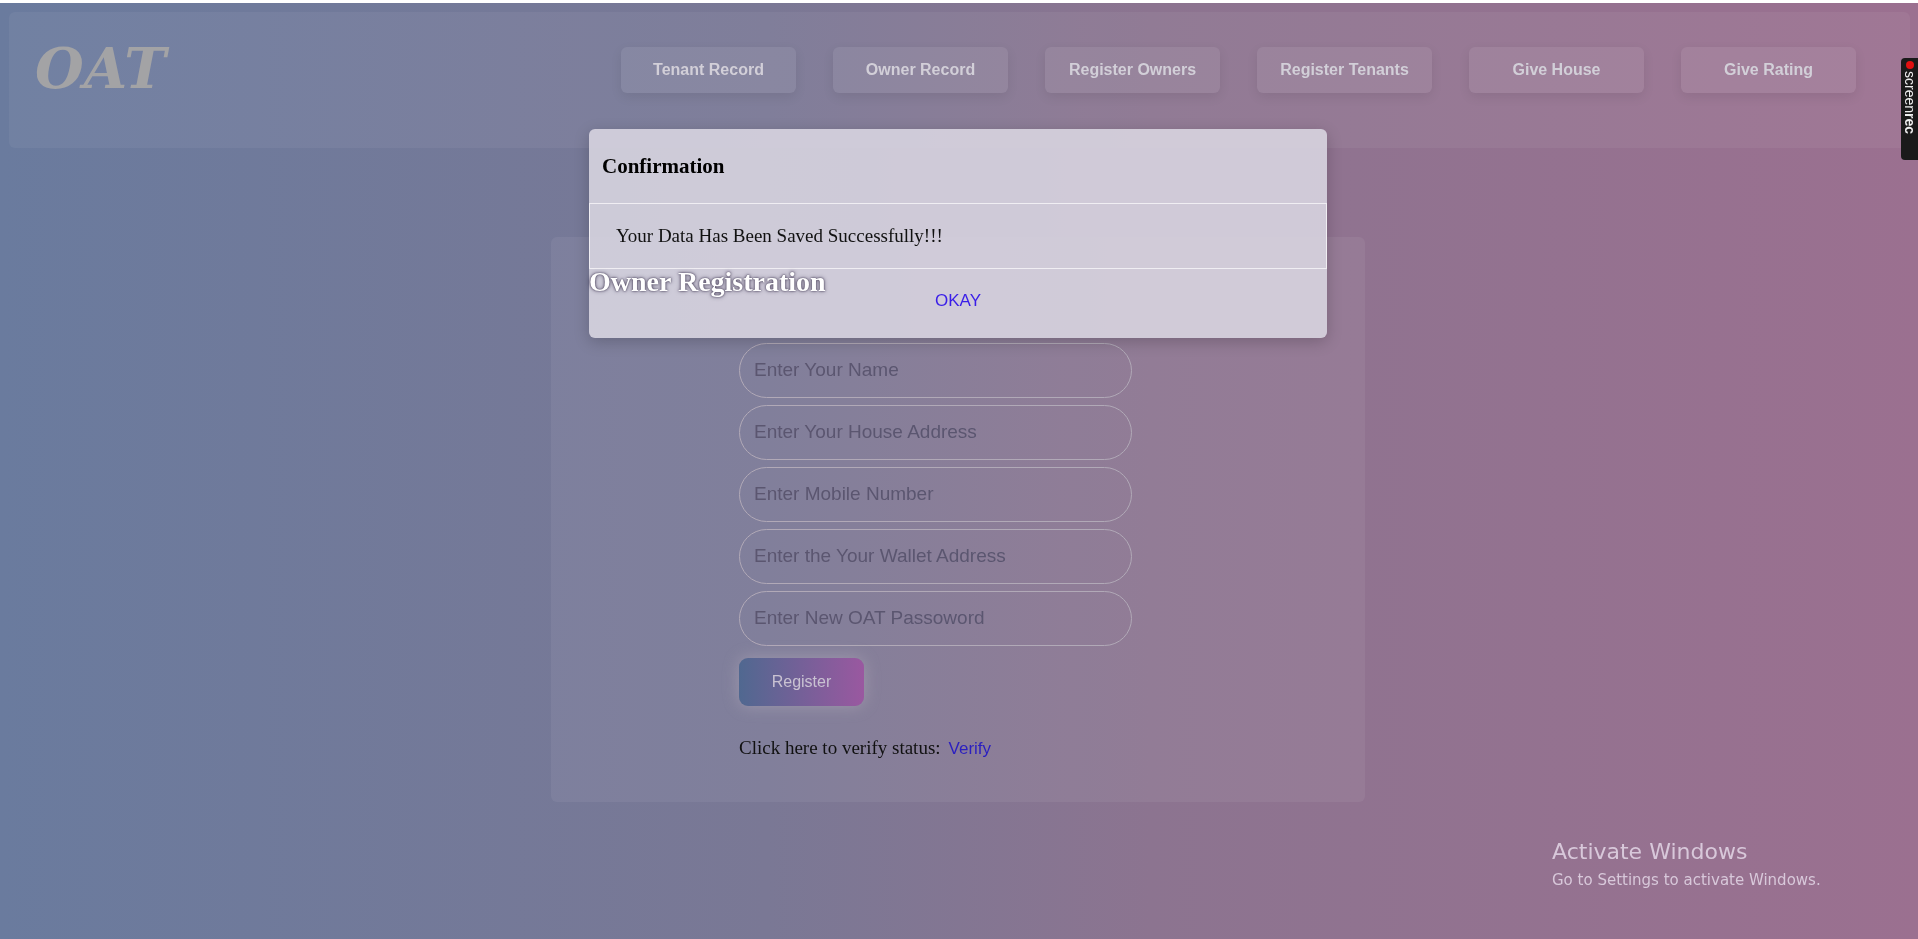 Image resolution: width=1918 pixels, height=939 pixels. Describe the element at coordinates (970, 748) in the screenshot. I see `verify-link: Verify` at that location.